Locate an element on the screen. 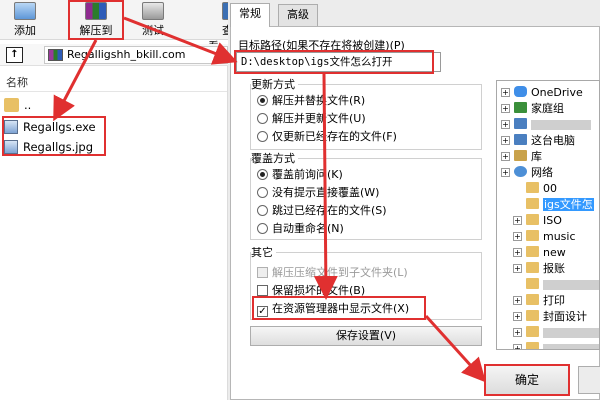 The height and width of the screenshot is (400, 600). arrow-path-to-checkbox is located at coordinates (325, 186).